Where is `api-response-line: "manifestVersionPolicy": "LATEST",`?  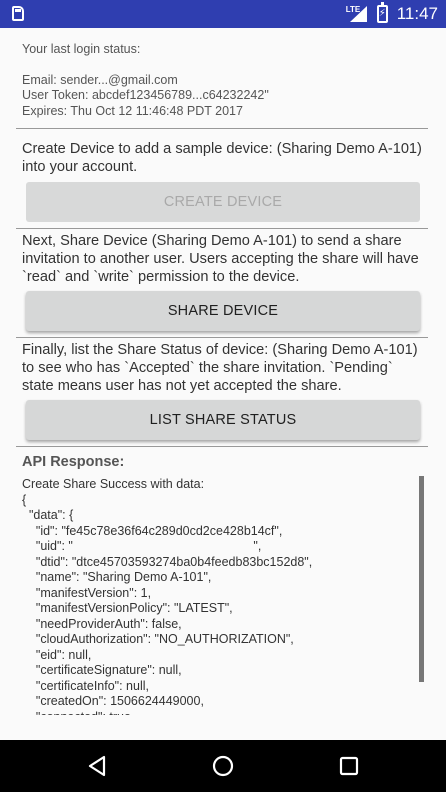 api-response-line: "manifestVersionPolicy": "LATEST", is located at coordinates (127, 608).